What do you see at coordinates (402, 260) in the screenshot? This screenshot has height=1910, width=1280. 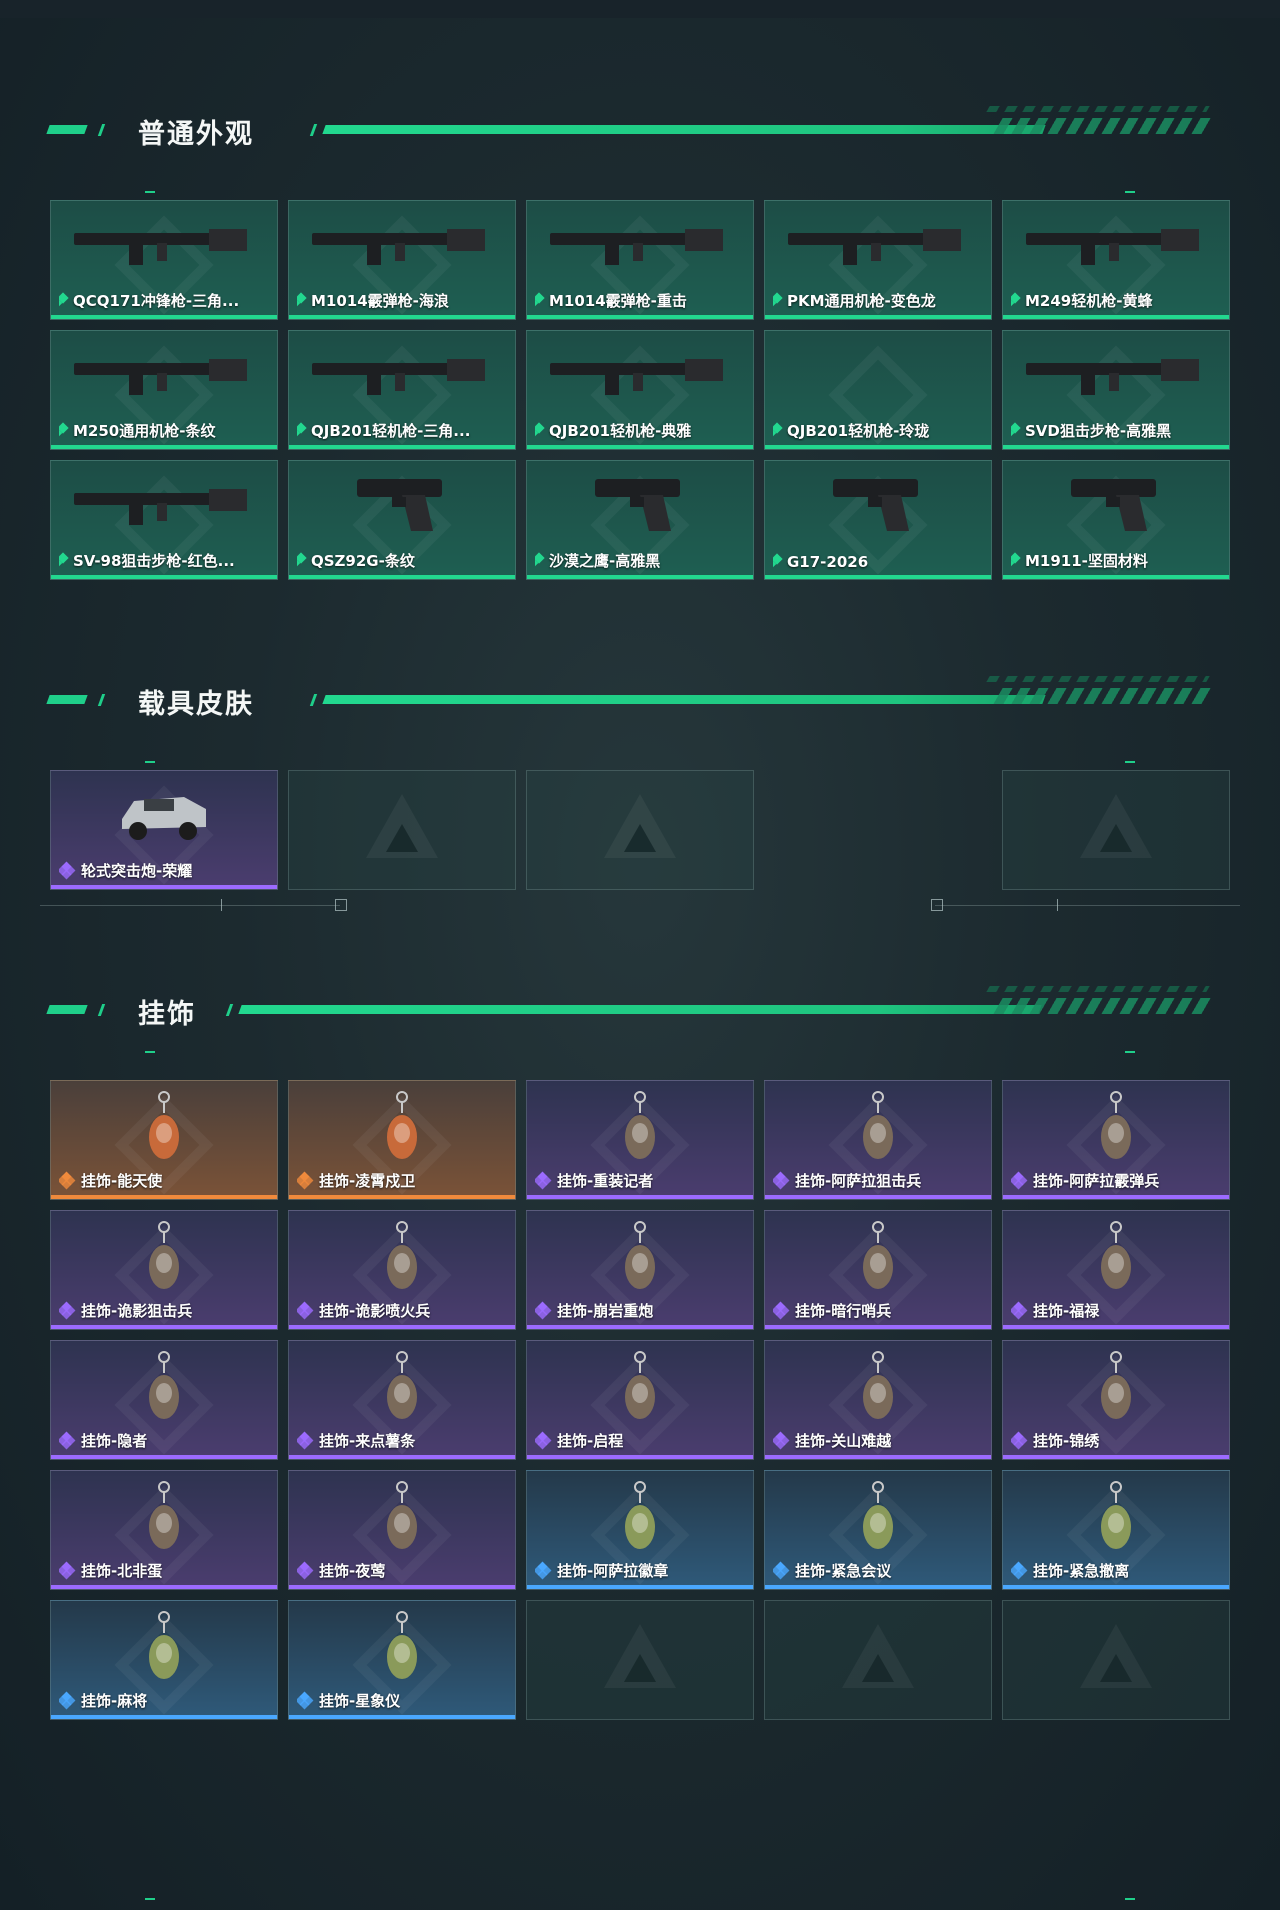 I see `item-card: M1014霰弹枪-海浪` at bounding box center [402, 260].